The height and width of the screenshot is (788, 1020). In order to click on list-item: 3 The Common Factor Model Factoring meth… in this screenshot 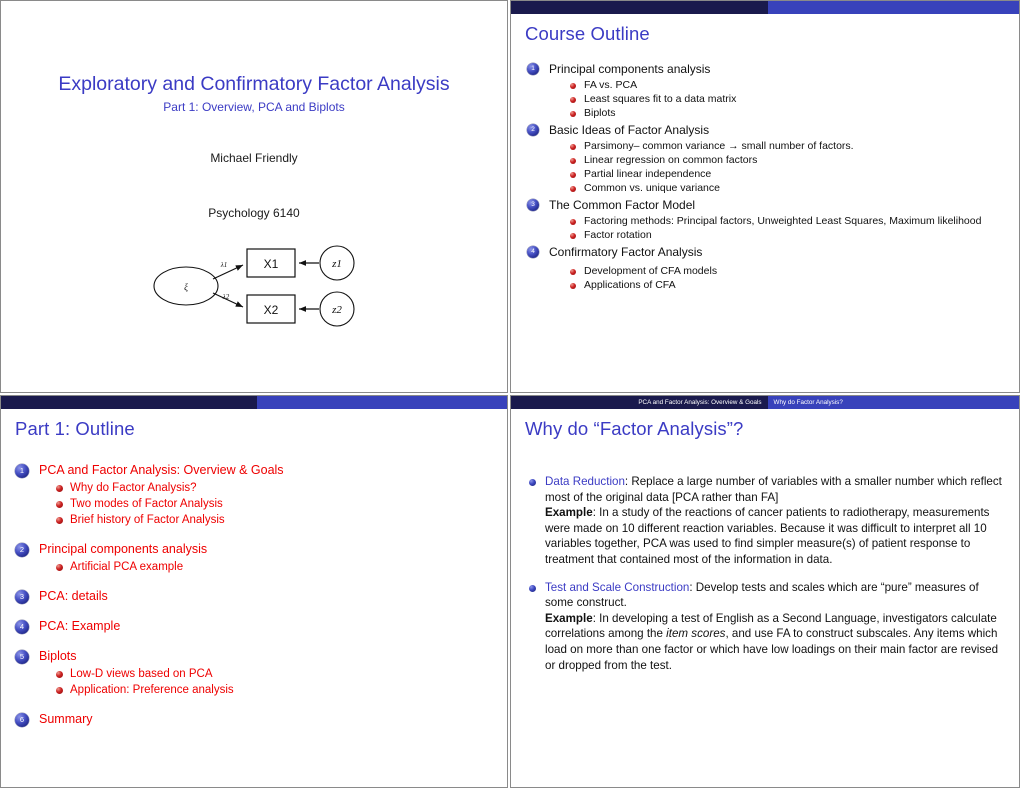, I will do `click(768, 219)`.